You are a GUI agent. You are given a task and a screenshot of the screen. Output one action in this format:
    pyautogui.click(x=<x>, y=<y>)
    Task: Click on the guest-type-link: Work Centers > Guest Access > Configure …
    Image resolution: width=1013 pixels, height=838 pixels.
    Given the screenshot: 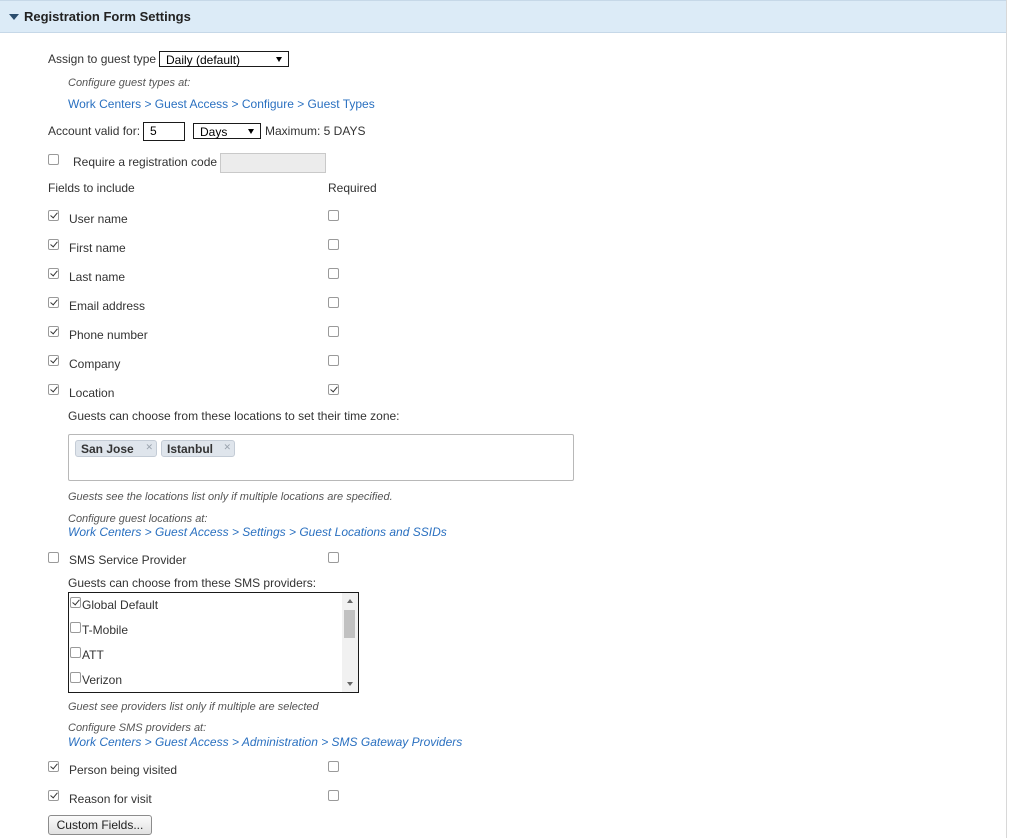 What is the action you would take?
    pyautogui.click(x=221, y=104)
    